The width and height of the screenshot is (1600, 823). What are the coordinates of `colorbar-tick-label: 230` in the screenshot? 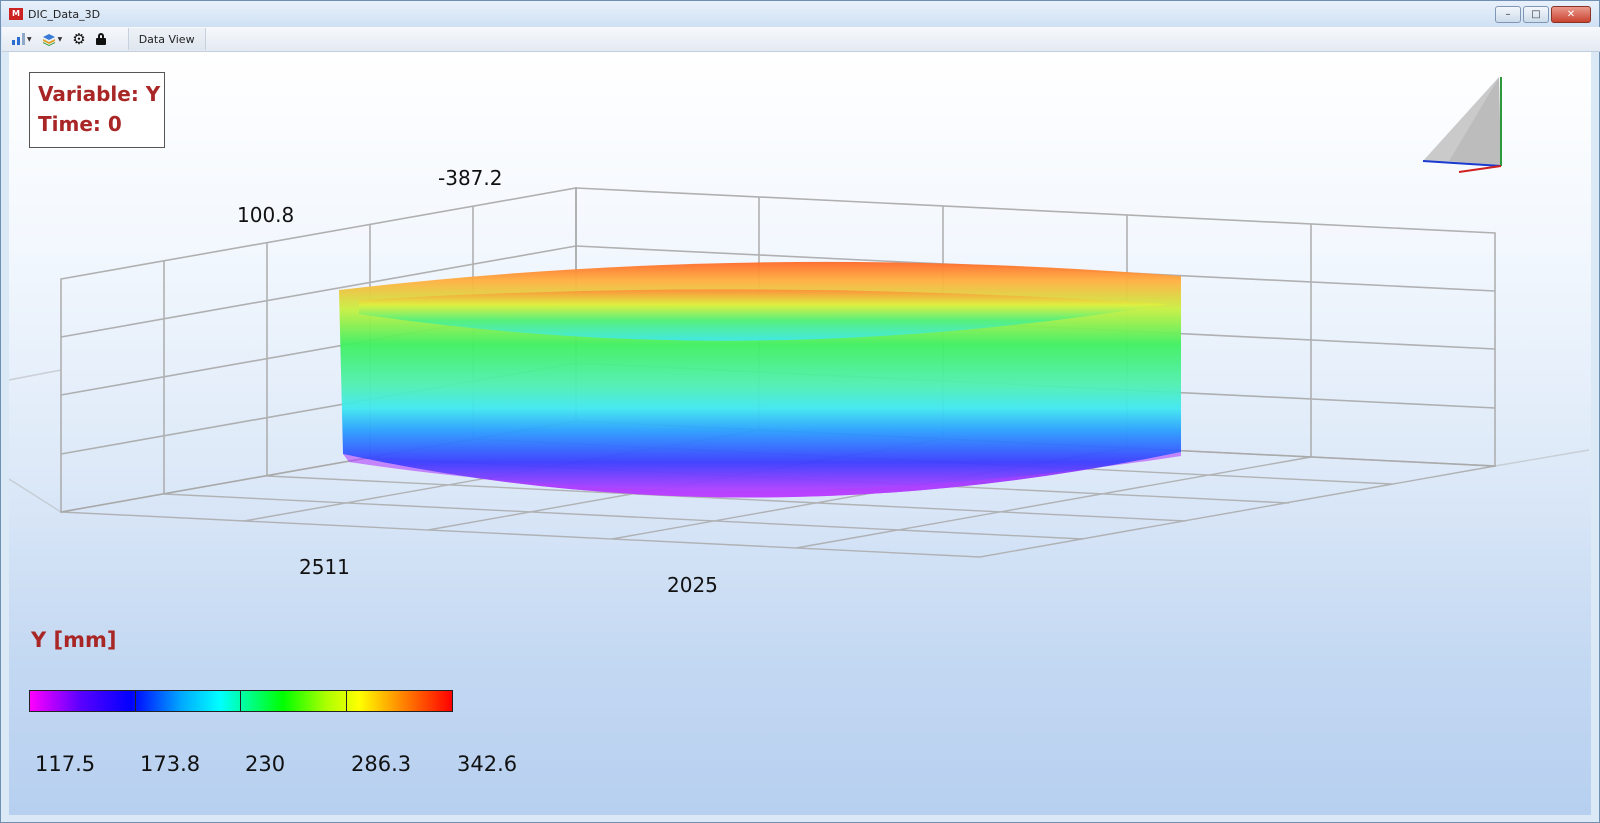 It's located at (265, 764).